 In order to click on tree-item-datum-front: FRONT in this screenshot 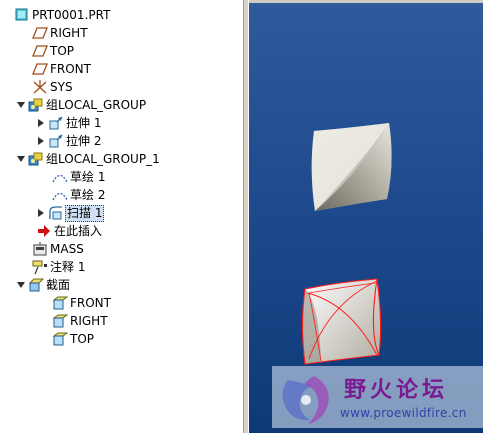, I will do `click(62, 69)`.